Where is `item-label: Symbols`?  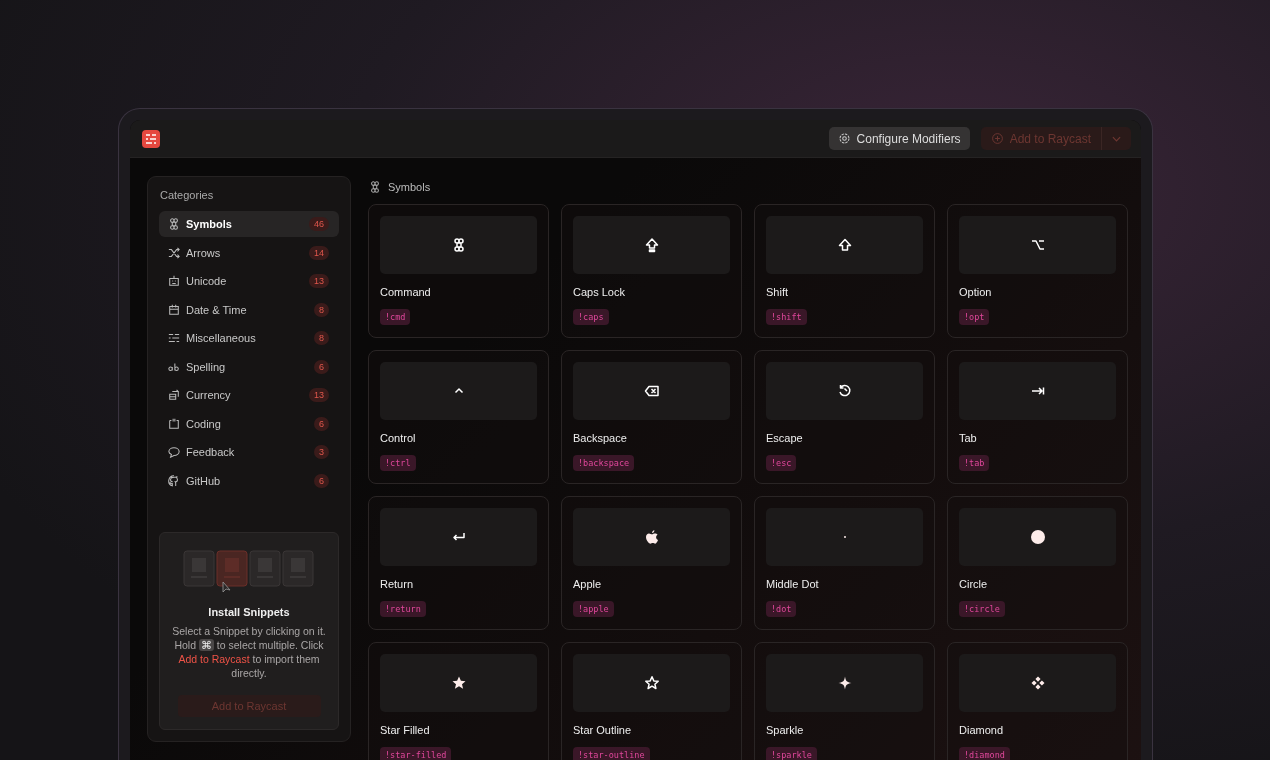
item-label: Symbols is located at coordinates (209, 224).